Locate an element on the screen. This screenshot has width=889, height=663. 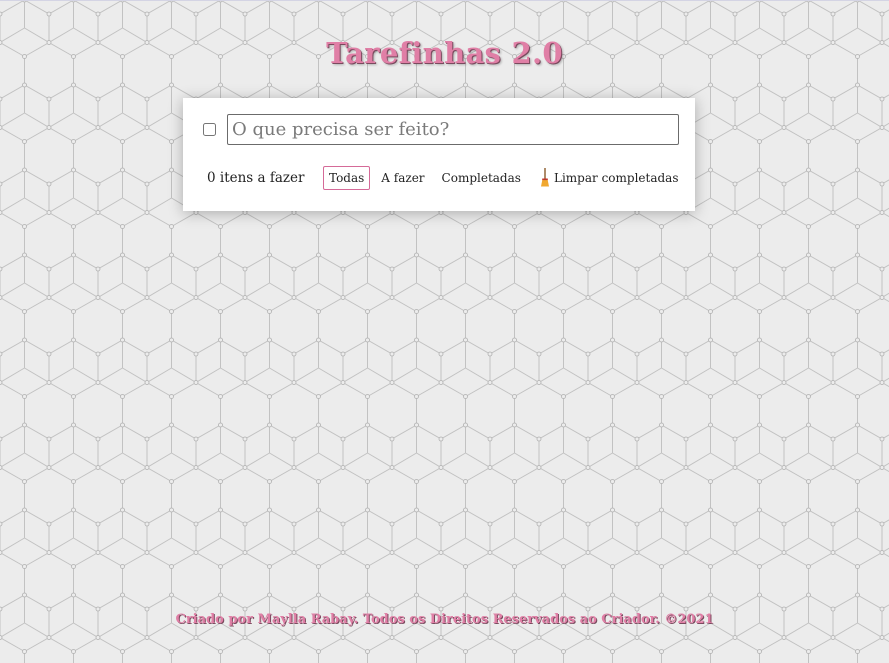
new-todo-input is located at coordinates (453, 129).